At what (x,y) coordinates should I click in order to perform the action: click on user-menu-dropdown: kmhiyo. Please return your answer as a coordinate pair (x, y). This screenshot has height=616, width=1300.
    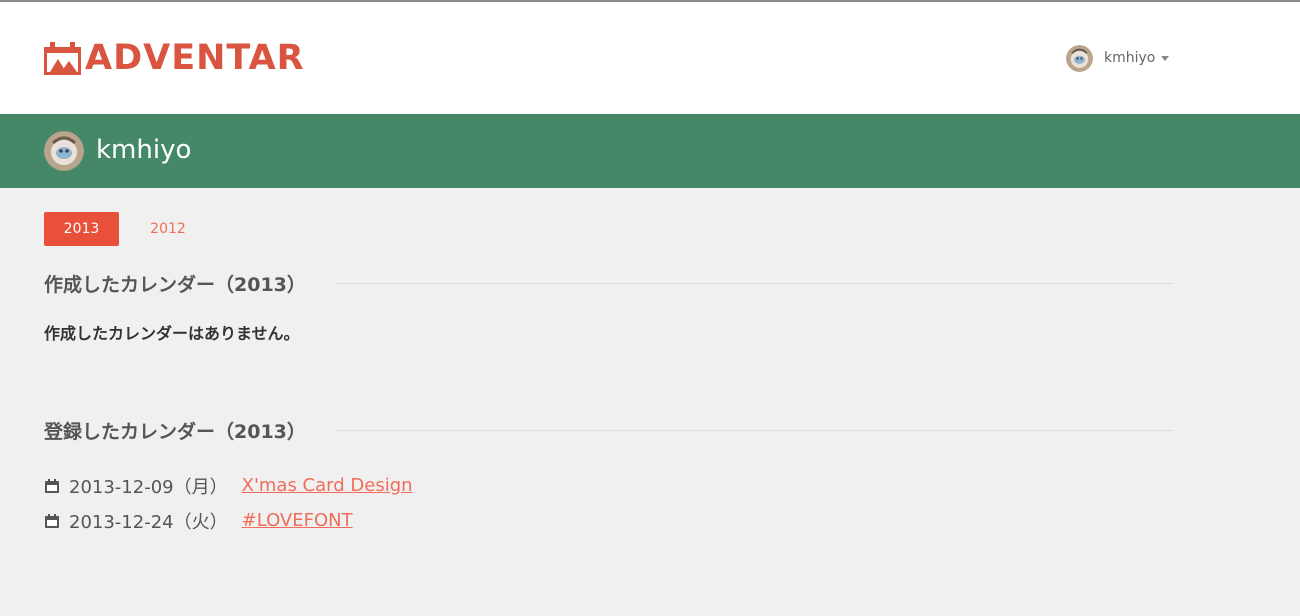
    Looking at the image, I should click on (1118, 58).